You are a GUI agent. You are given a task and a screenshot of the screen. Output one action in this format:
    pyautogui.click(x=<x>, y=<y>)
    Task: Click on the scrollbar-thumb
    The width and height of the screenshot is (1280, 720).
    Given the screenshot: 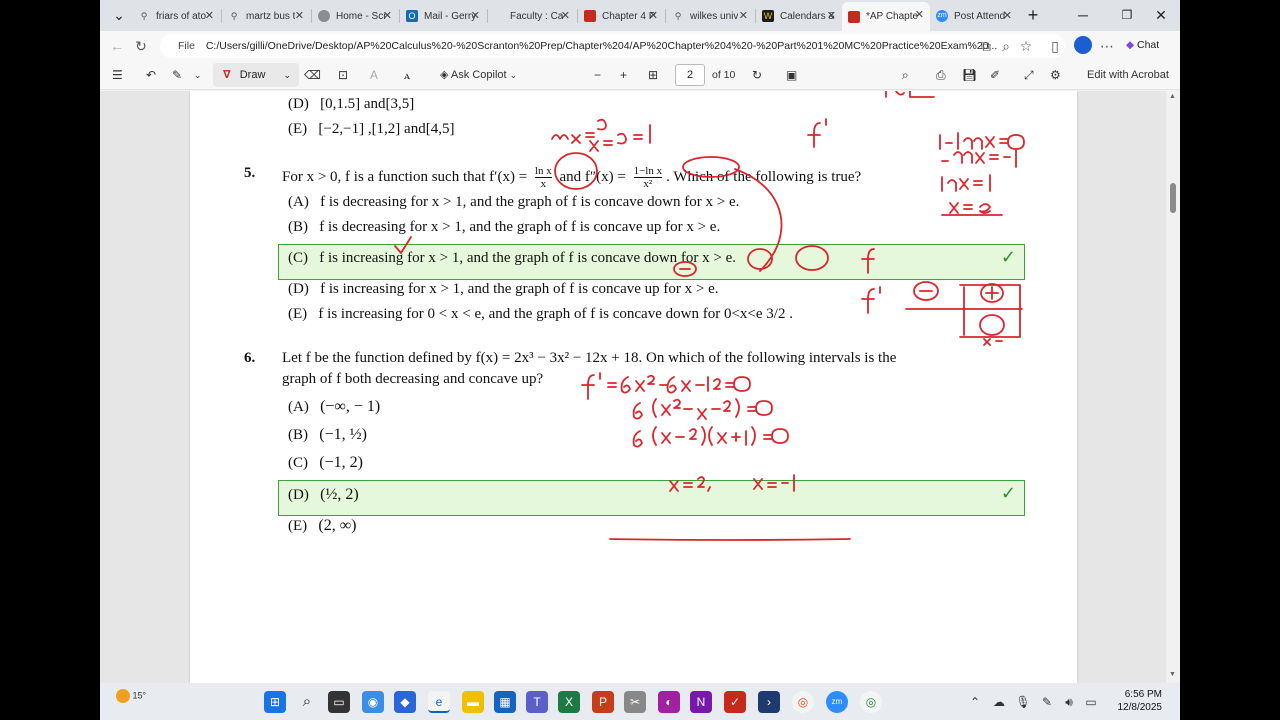 What is the action you would take?
    pyautogui.click(x=1173, y=198)
    